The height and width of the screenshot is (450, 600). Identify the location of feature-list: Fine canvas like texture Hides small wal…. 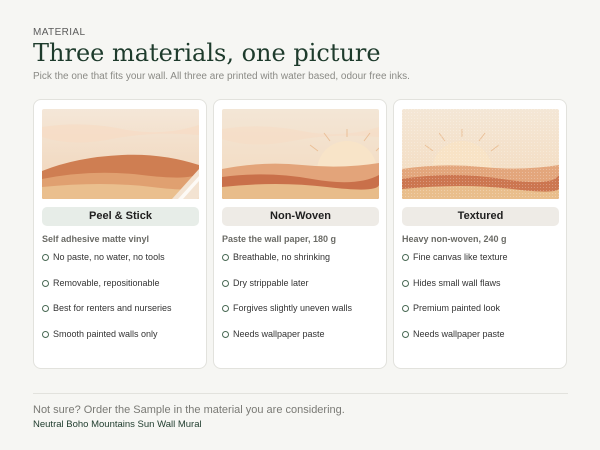
(455, 303).